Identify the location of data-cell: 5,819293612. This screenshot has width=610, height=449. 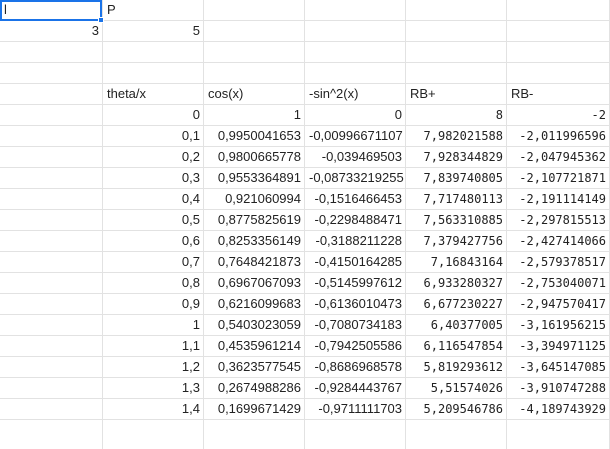
(456, 367).